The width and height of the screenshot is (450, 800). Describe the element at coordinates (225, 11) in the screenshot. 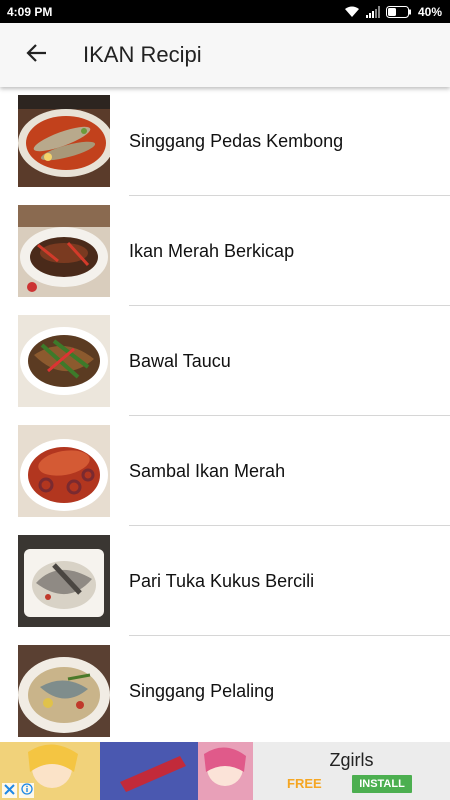

I see `status-bar: 4:09 PM 40%` at that location.